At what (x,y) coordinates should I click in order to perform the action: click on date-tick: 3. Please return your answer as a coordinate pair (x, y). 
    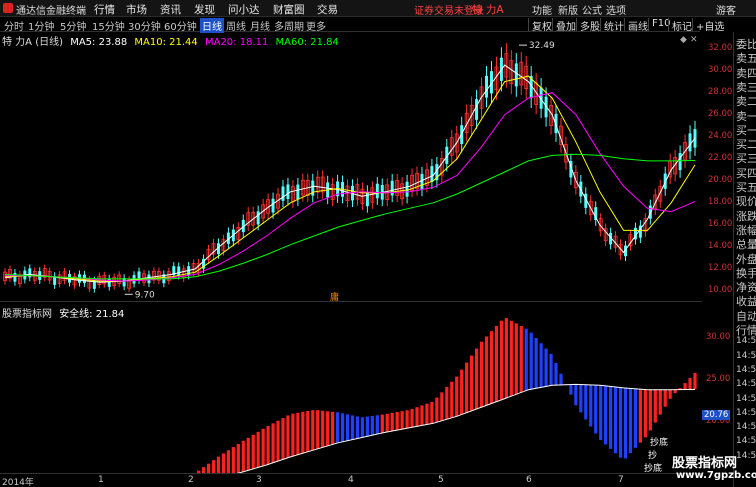
    Looking at the image, I should click on (259, 480).